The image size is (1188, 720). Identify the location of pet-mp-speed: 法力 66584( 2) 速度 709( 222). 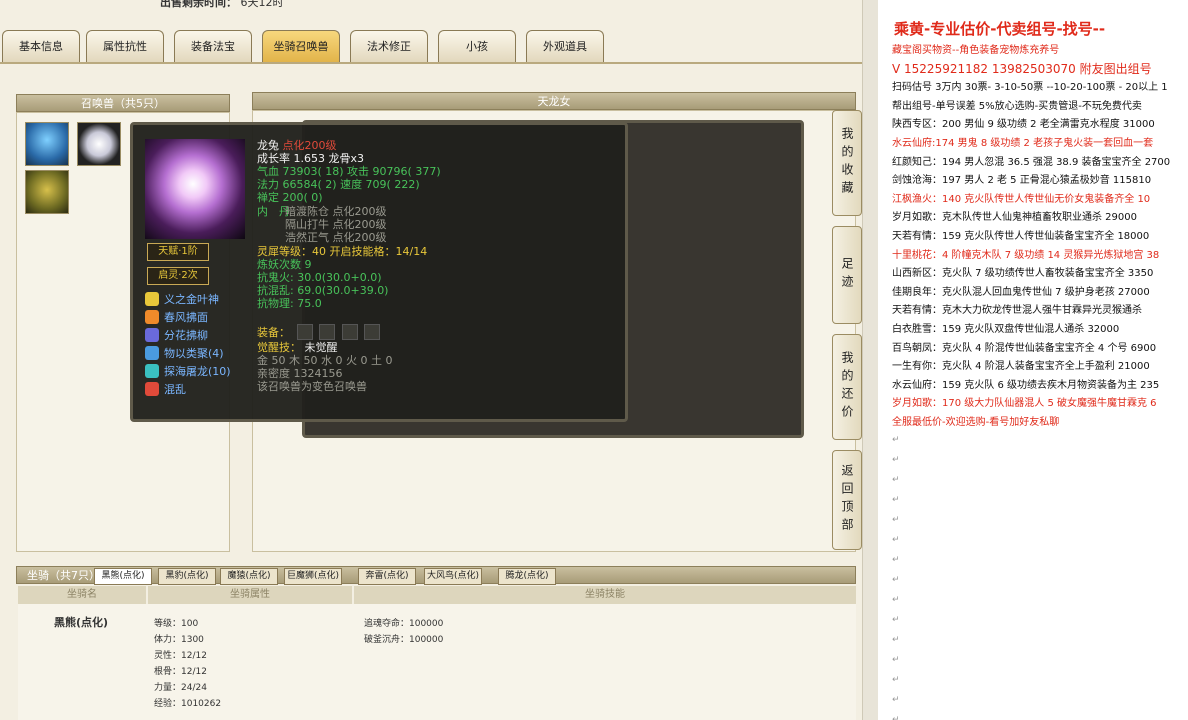
(338, 184).